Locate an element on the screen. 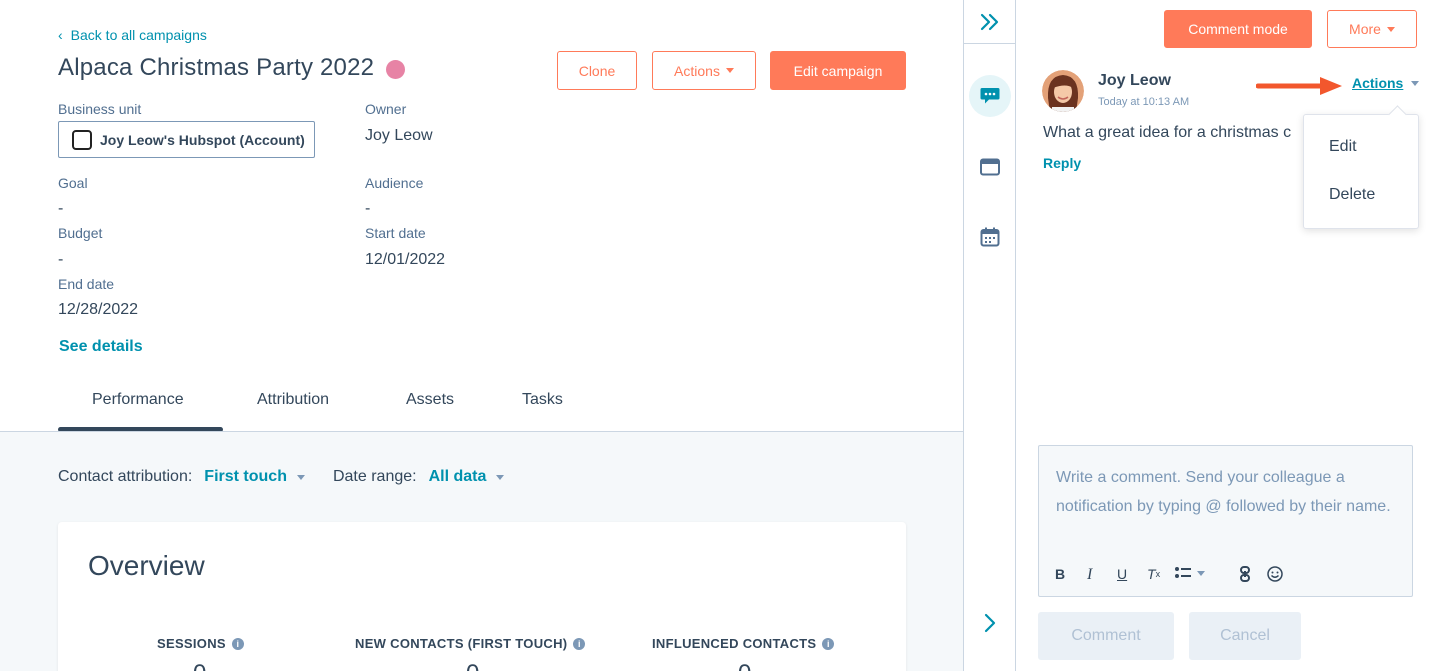  comment-submit-button: Comment is located at coordinates (1106, 636).